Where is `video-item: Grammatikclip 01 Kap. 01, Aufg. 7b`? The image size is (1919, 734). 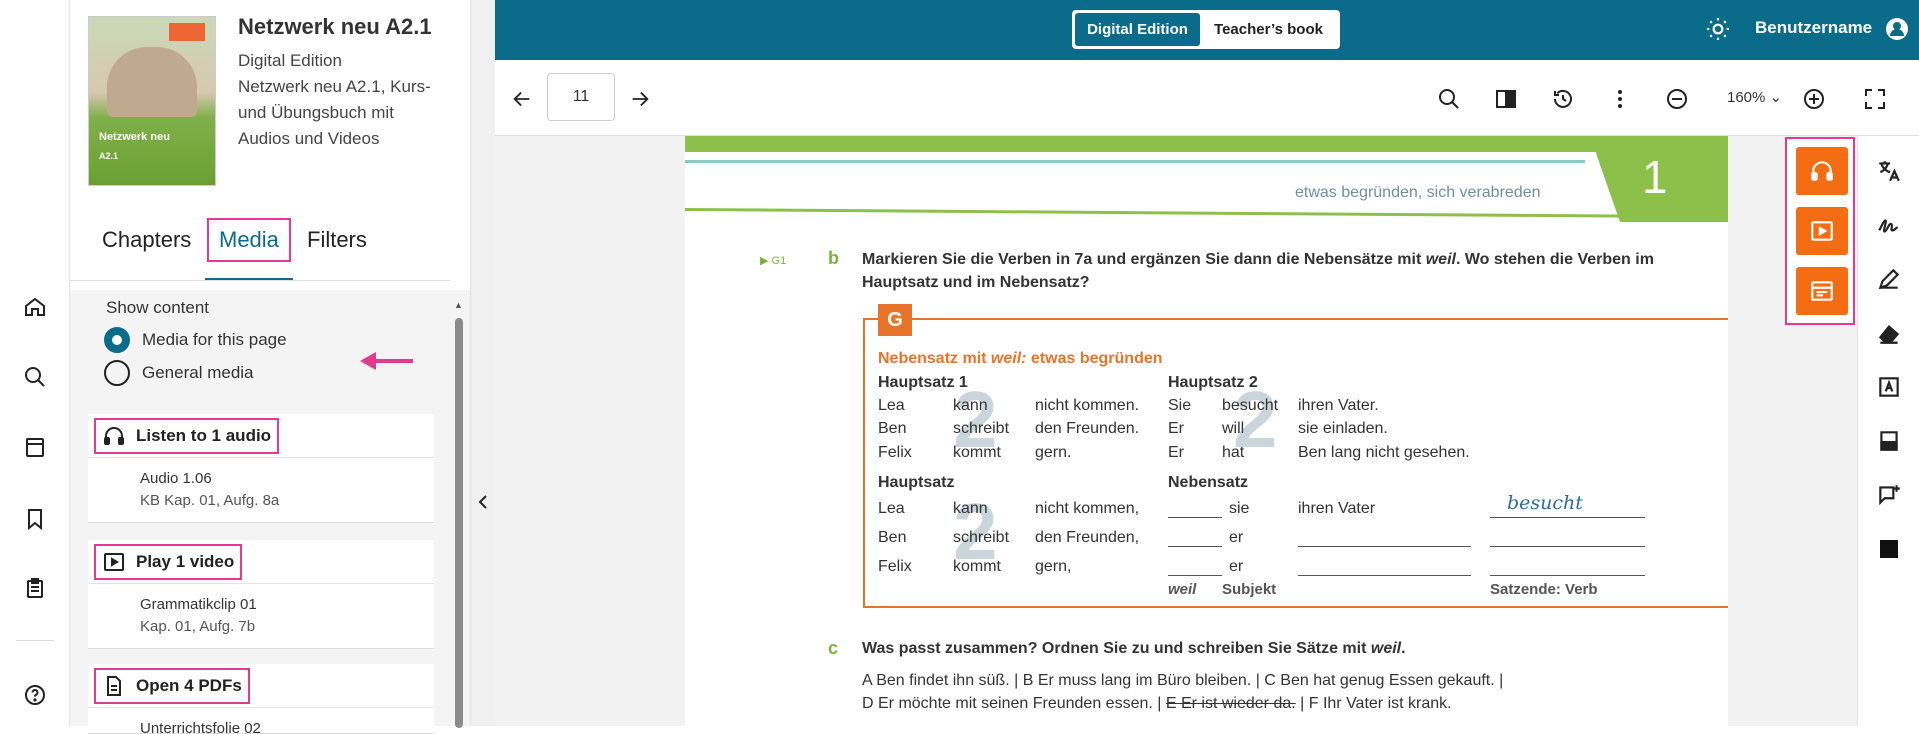
video-item: Grammatikclip 01 Kap. 01, Aufg. 7b is located at coordinates (261, 616).